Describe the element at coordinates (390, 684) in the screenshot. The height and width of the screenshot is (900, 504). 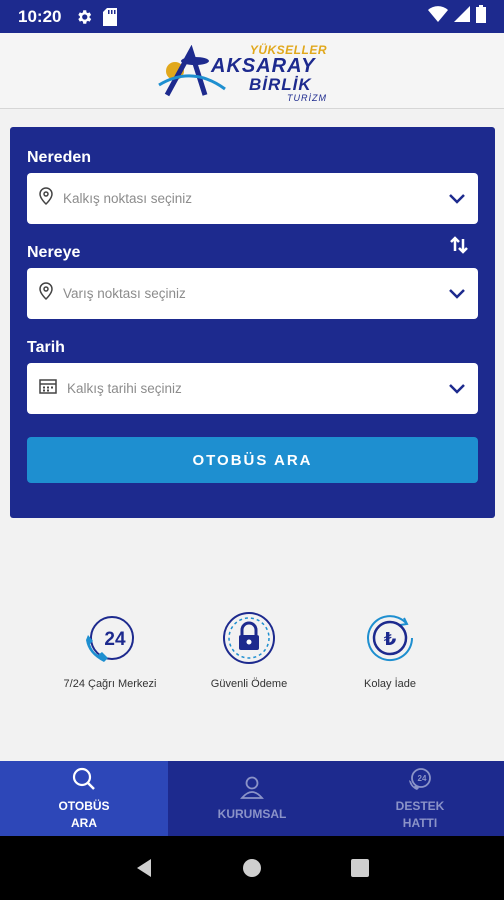
I see `feature-label: Kolay İade` at that location.